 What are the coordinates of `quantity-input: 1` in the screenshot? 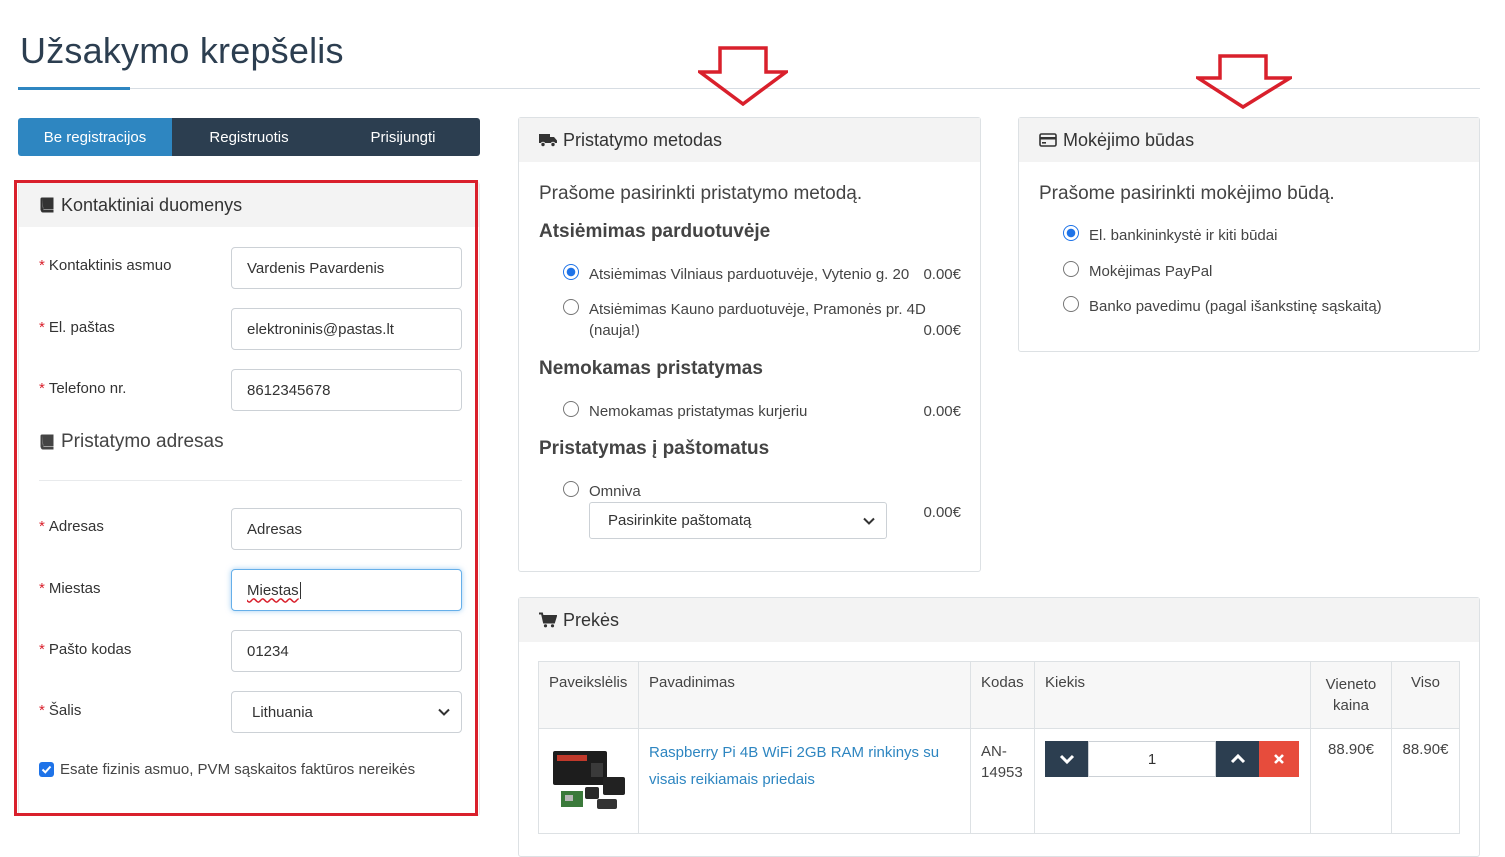 It's located at (1152, 759).